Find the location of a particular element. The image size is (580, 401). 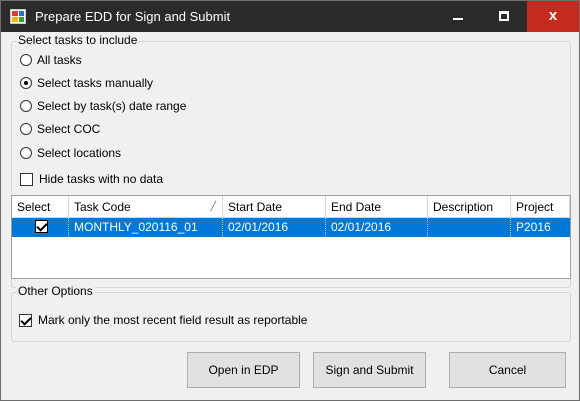

hide-no-data-label: Hide tasks with no data is located at coordinates (101, 179).